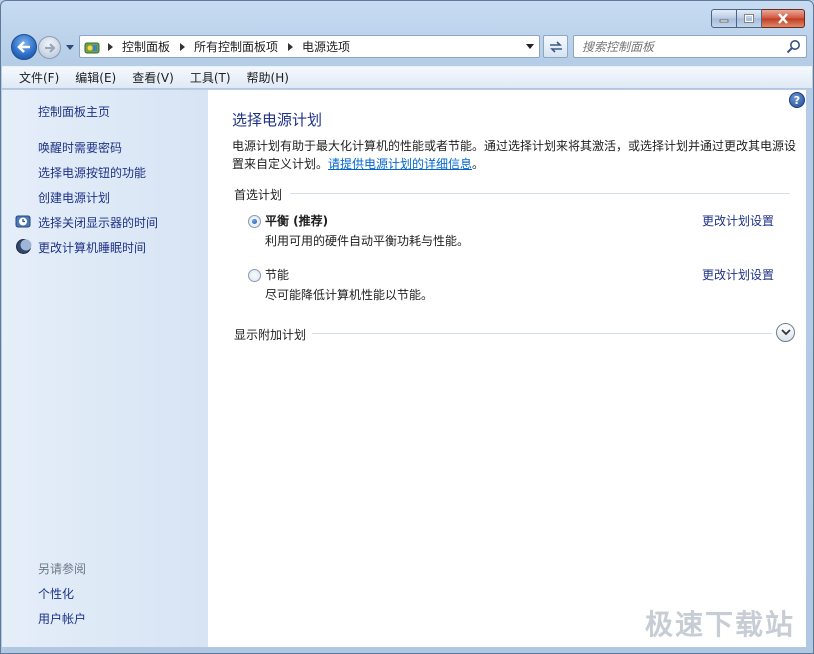 The width and height of the screenshot is (814, 654). What do you see at coordinates (23, 221) in the screenshot?
I see `display-clock-icon` at bounding box center [23, 221].